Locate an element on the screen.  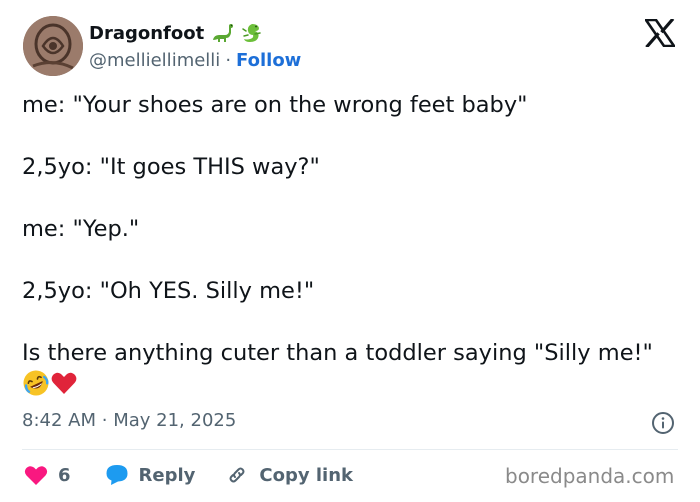
reply-button: Reply is located at coordinates (150, 475).